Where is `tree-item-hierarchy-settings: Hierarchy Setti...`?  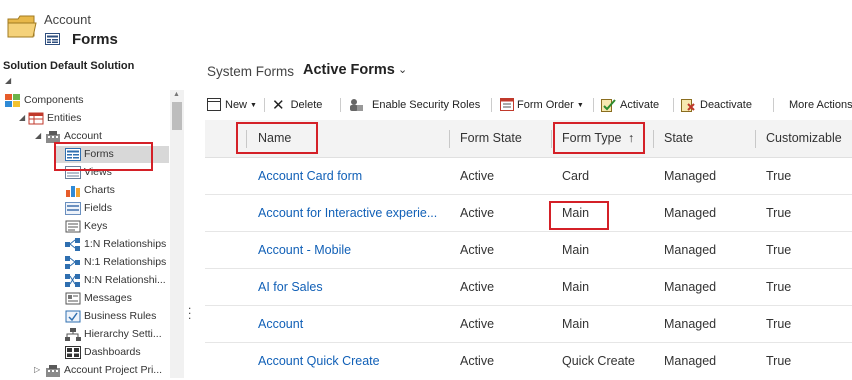
tree-item-hierarchy-settings: Hierarchy Setti... is located at coordinates (113, 334).